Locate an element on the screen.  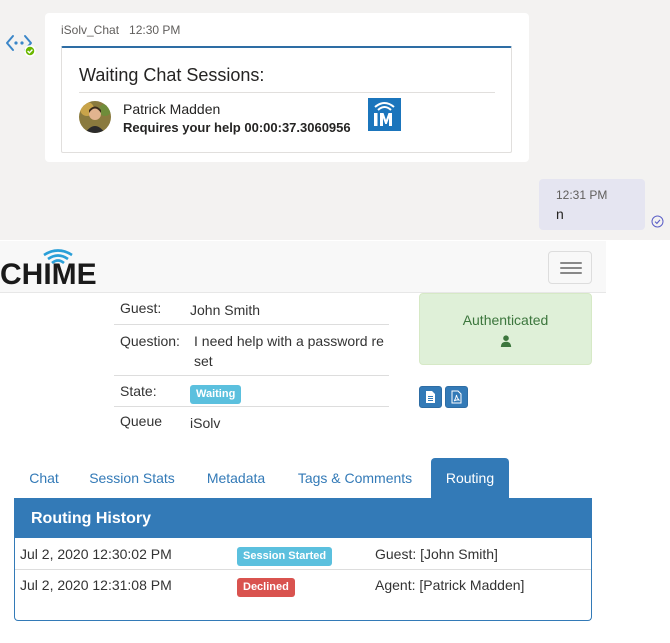
queue-value: iSolv is located at coordinates (205, 423).